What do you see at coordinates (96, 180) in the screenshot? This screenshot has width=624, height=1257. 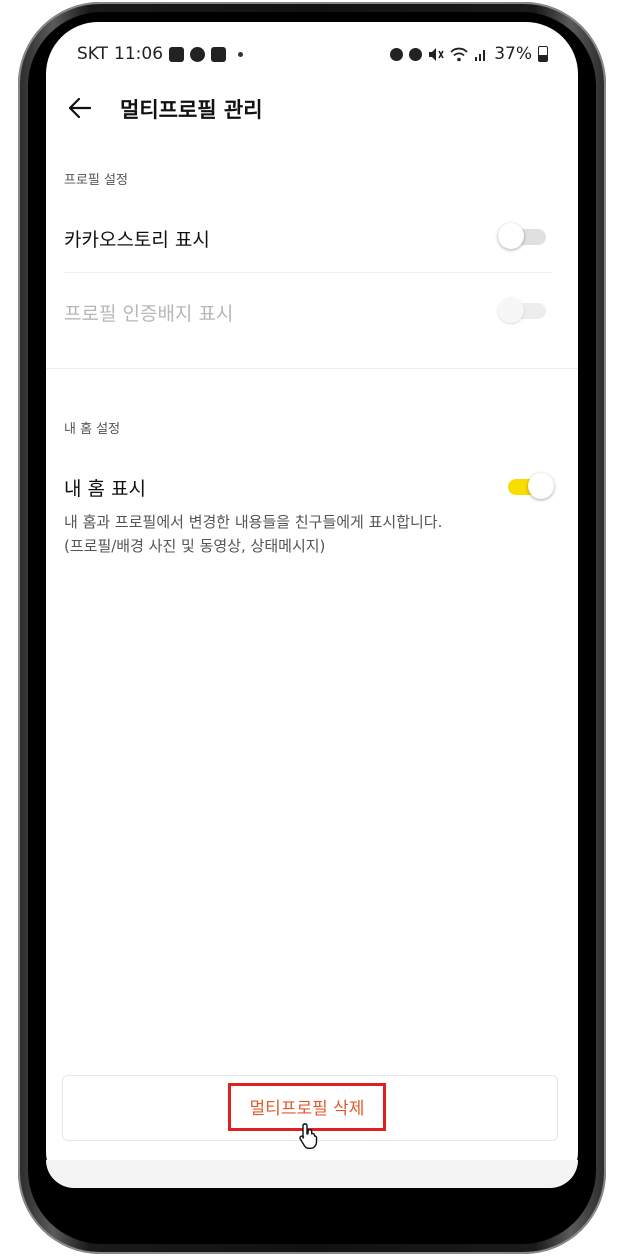 I see `section-label-profile: 프로필 설정` at bounding box center [96, 180].